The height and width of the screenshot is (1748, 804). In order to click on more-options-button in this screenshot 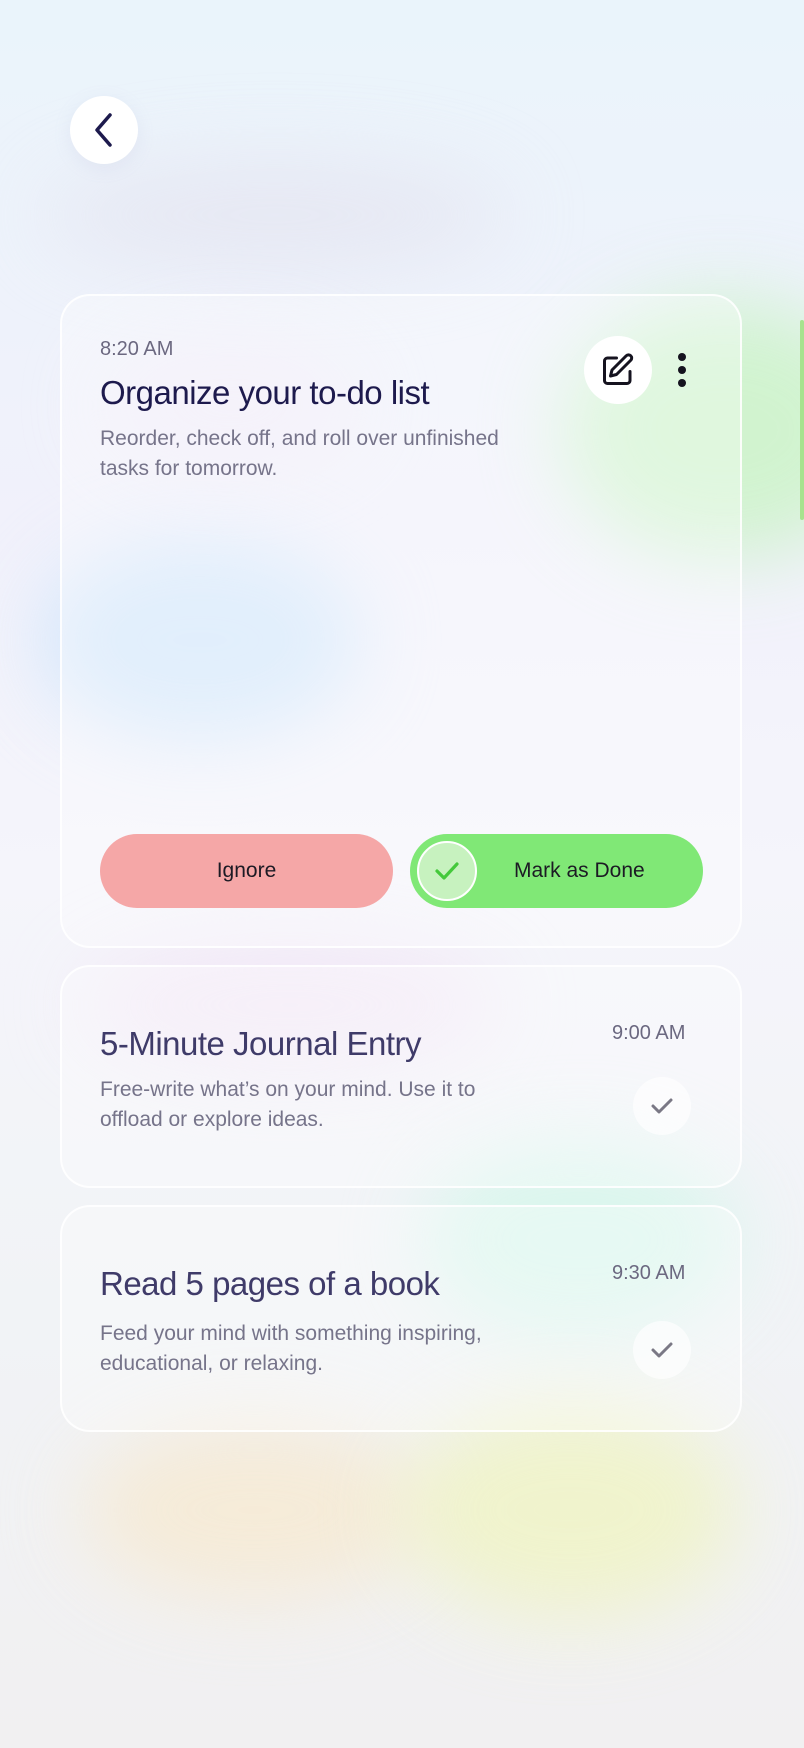, I will do `click(682, 370)`.